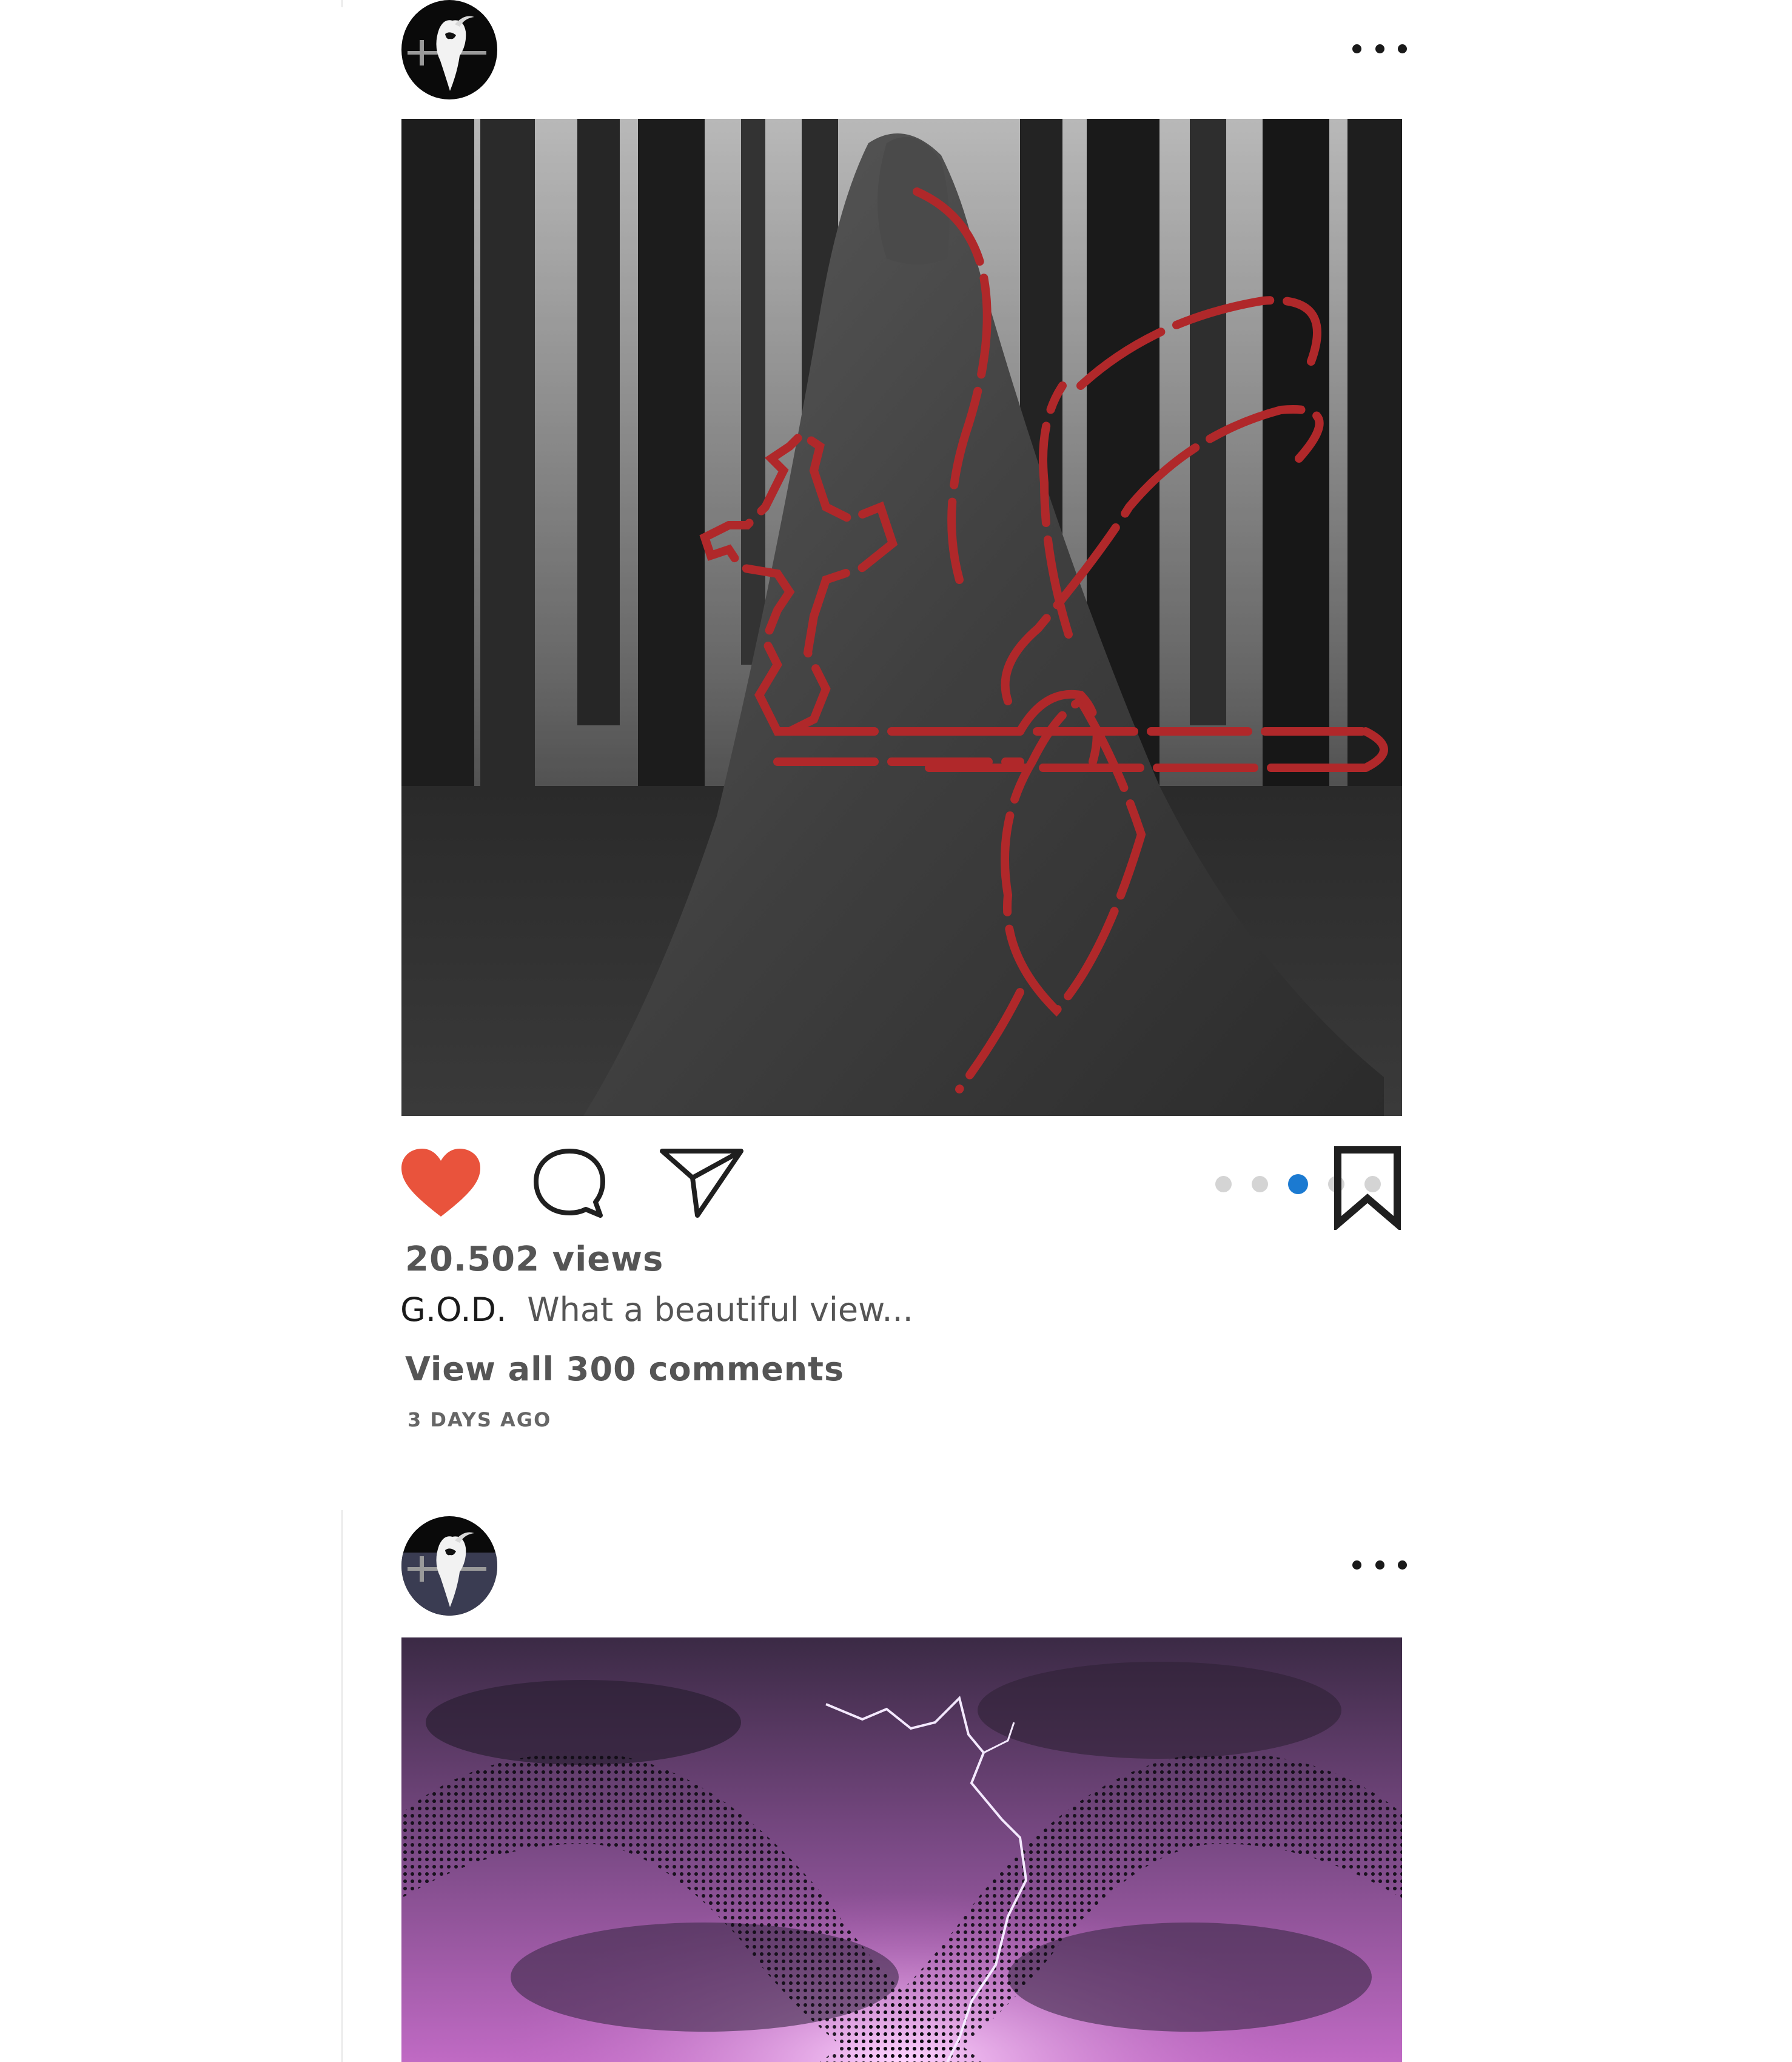 The width and height of the screenshot is (1792, 2062). Describe the element at coordinates (1367, 1187) in the screenshot. I see `bookmark-icon` at that location.